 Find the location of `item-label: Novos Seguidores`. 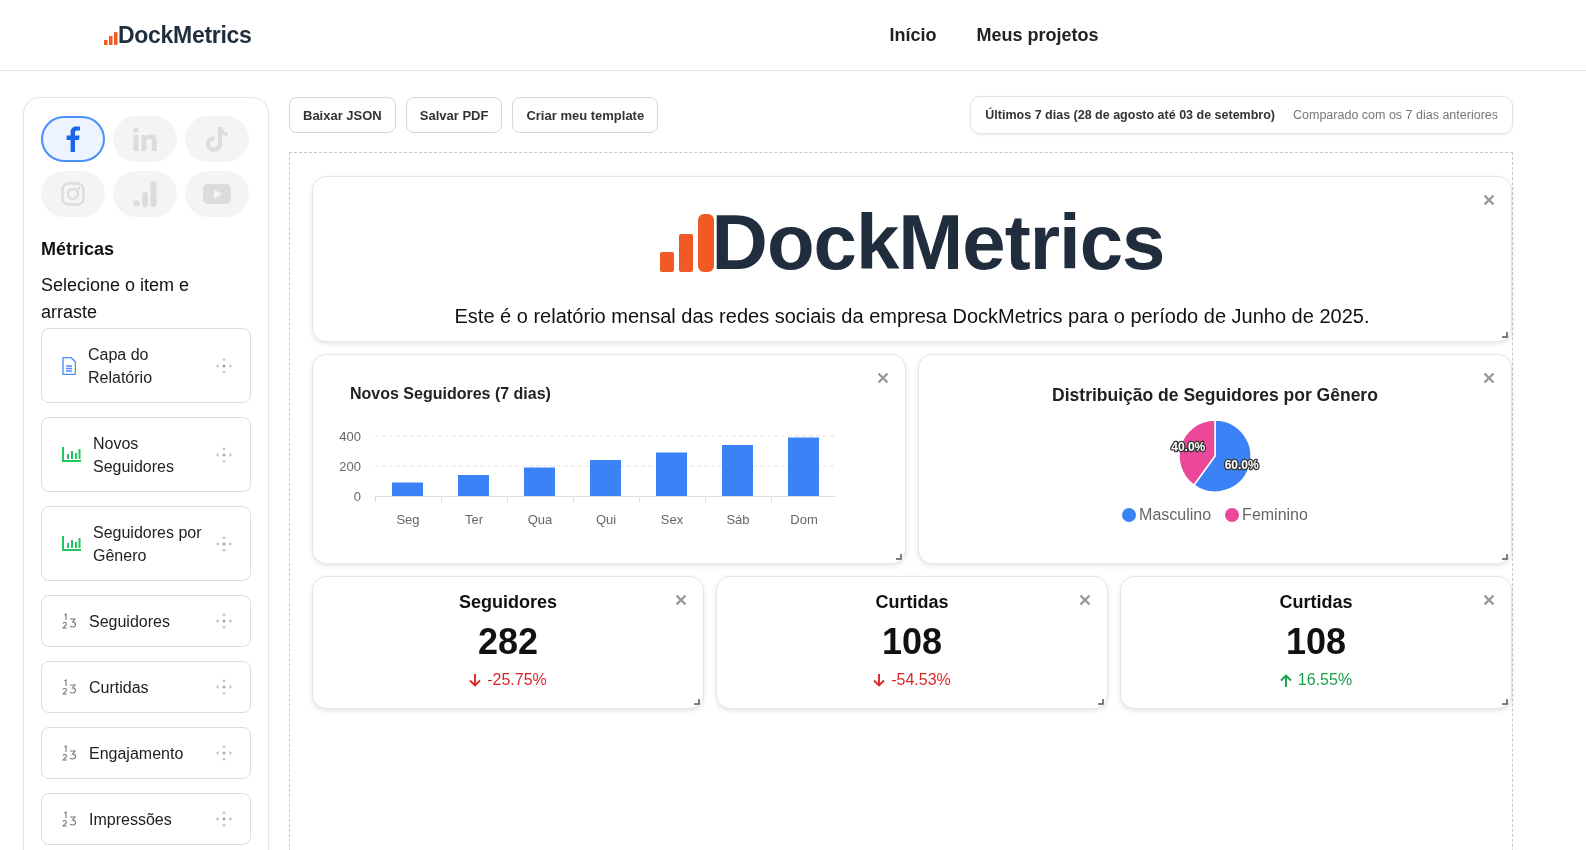

item-label: Novos Seguidores is located at coordinates (134, 455).